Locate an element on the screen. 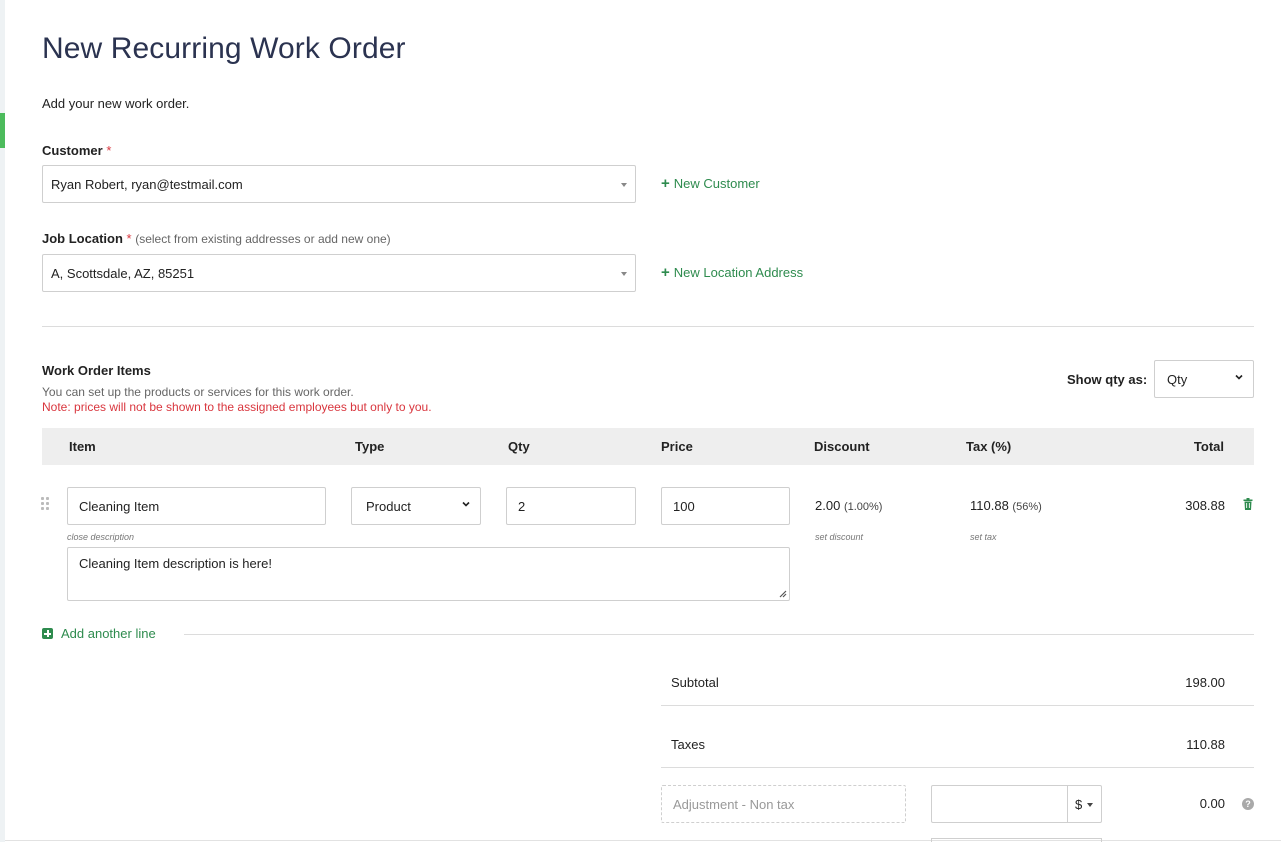 The height and width of the screenshot is (842, 1281). resize-handle-icon is located at coordinates (782, 593).